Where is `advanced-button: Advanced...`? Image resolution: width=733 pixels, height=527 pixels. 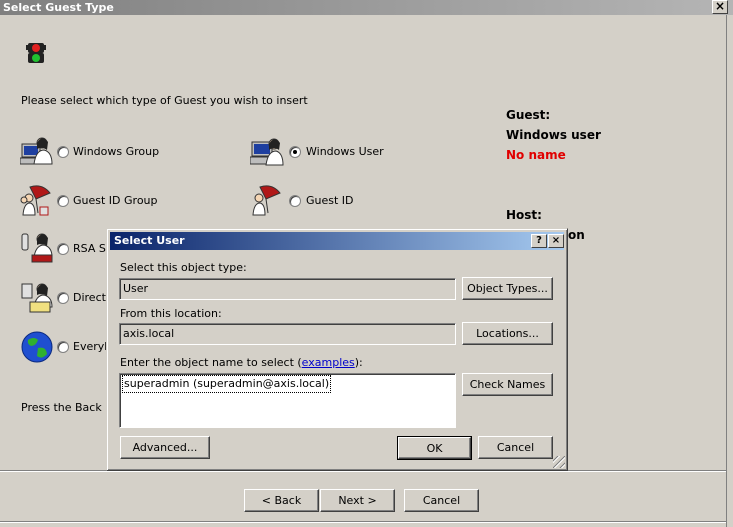
advanced-button: Advanced... is located at coordinates (165, 447).